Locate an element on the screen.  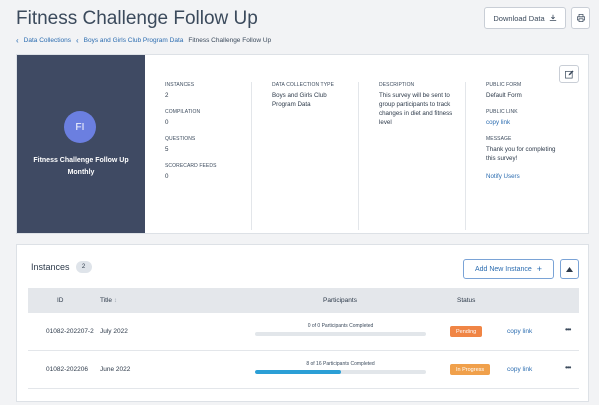
add-new-instance-button: Add New Instance + is located at coordinates (508, 269).